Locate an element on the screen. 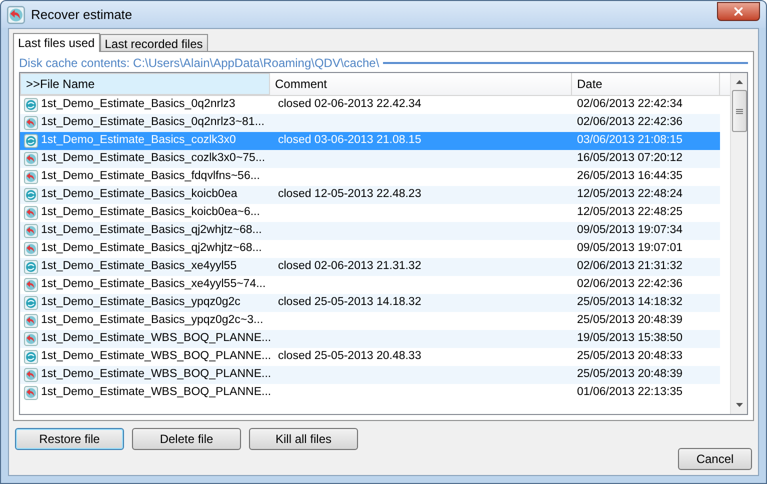 The width and height of the screenshot is (767, 484). file-name: 1st_Demo_Estimate_Basics_cozlk3x0 is located at coordinates (138, 140).